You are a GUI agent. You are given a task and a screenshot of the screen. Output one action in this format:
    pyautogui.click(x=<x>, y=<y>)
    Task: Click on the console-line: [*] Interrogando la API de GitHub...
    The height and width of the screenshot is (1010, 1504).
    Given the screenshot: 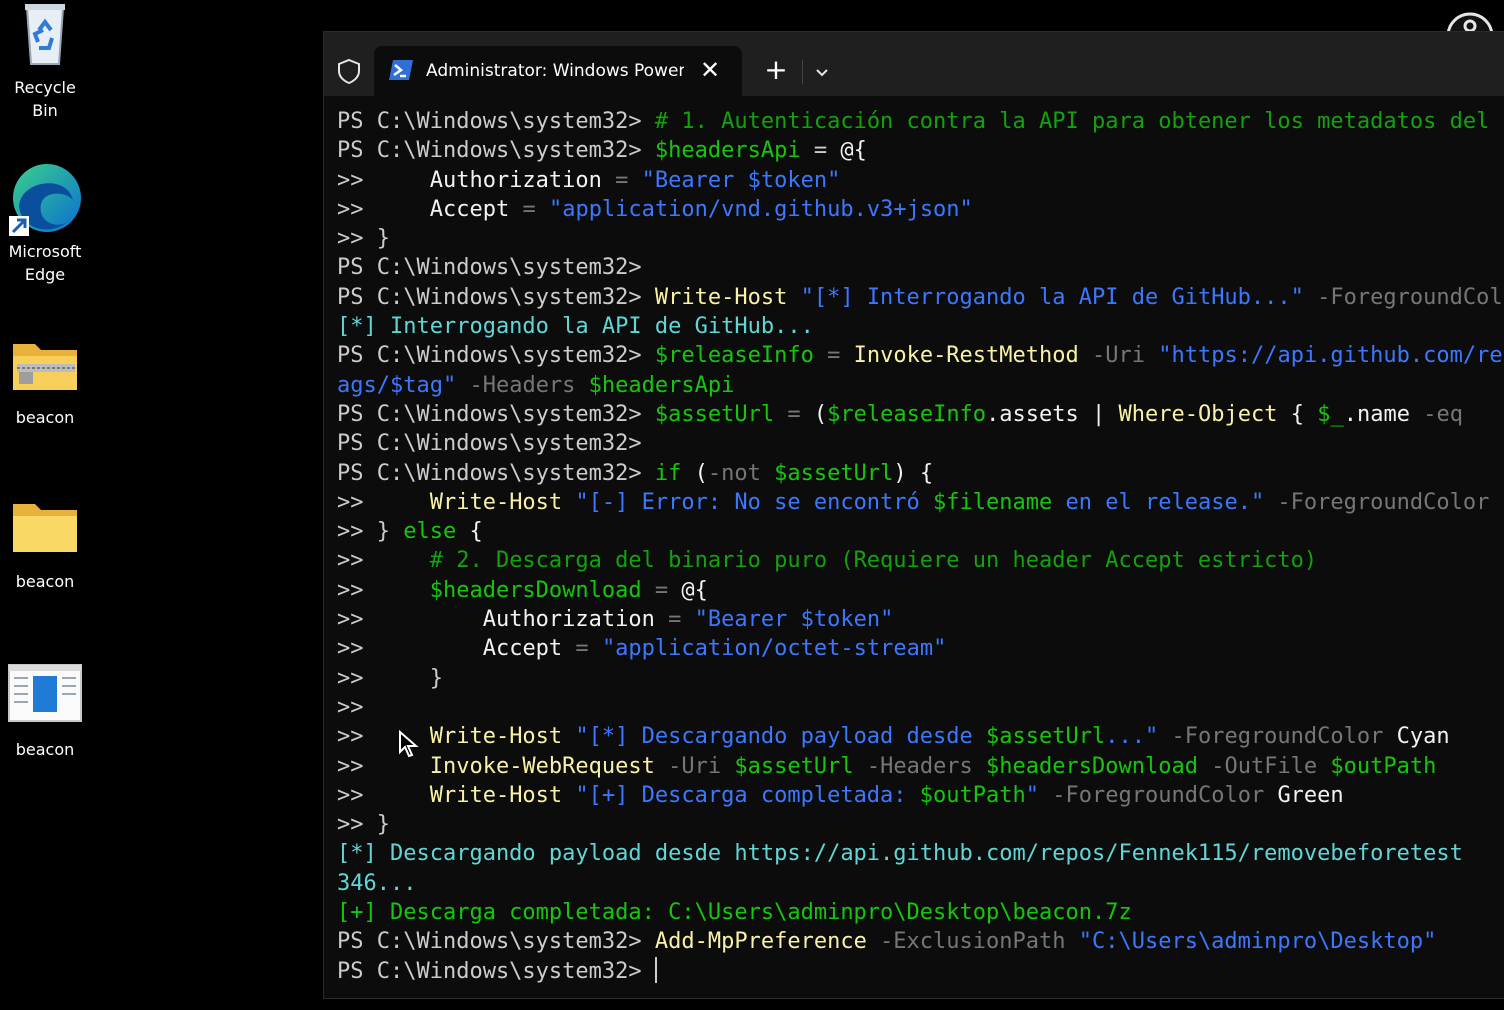 What is the action you would take?
    pyautogui.click(x=920, y=326)
    